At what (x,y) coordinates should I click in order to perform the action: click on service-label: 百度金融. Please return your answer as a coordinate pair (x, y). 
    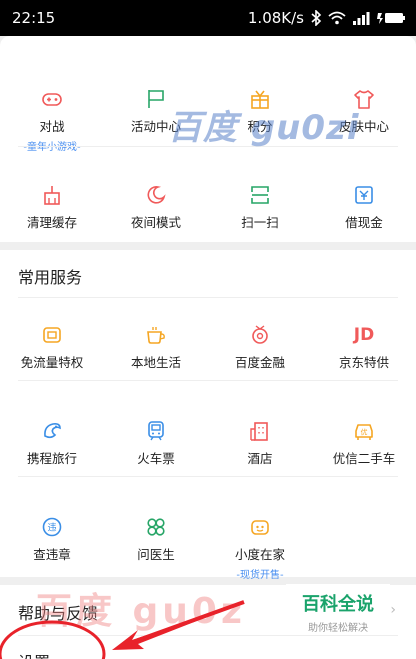
    Looking at the image, I should click on (259, 362).